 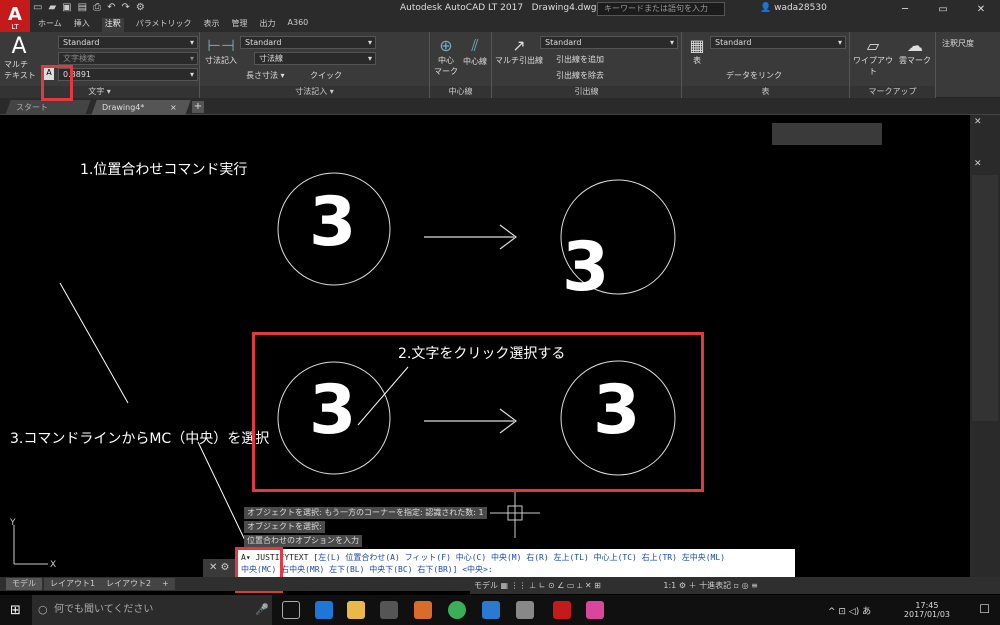 What do you see at coordinates (958, 43) in the screenshot?
I see `annotation-scale-label: 注釈尺度` at bounding box center [958, 43].